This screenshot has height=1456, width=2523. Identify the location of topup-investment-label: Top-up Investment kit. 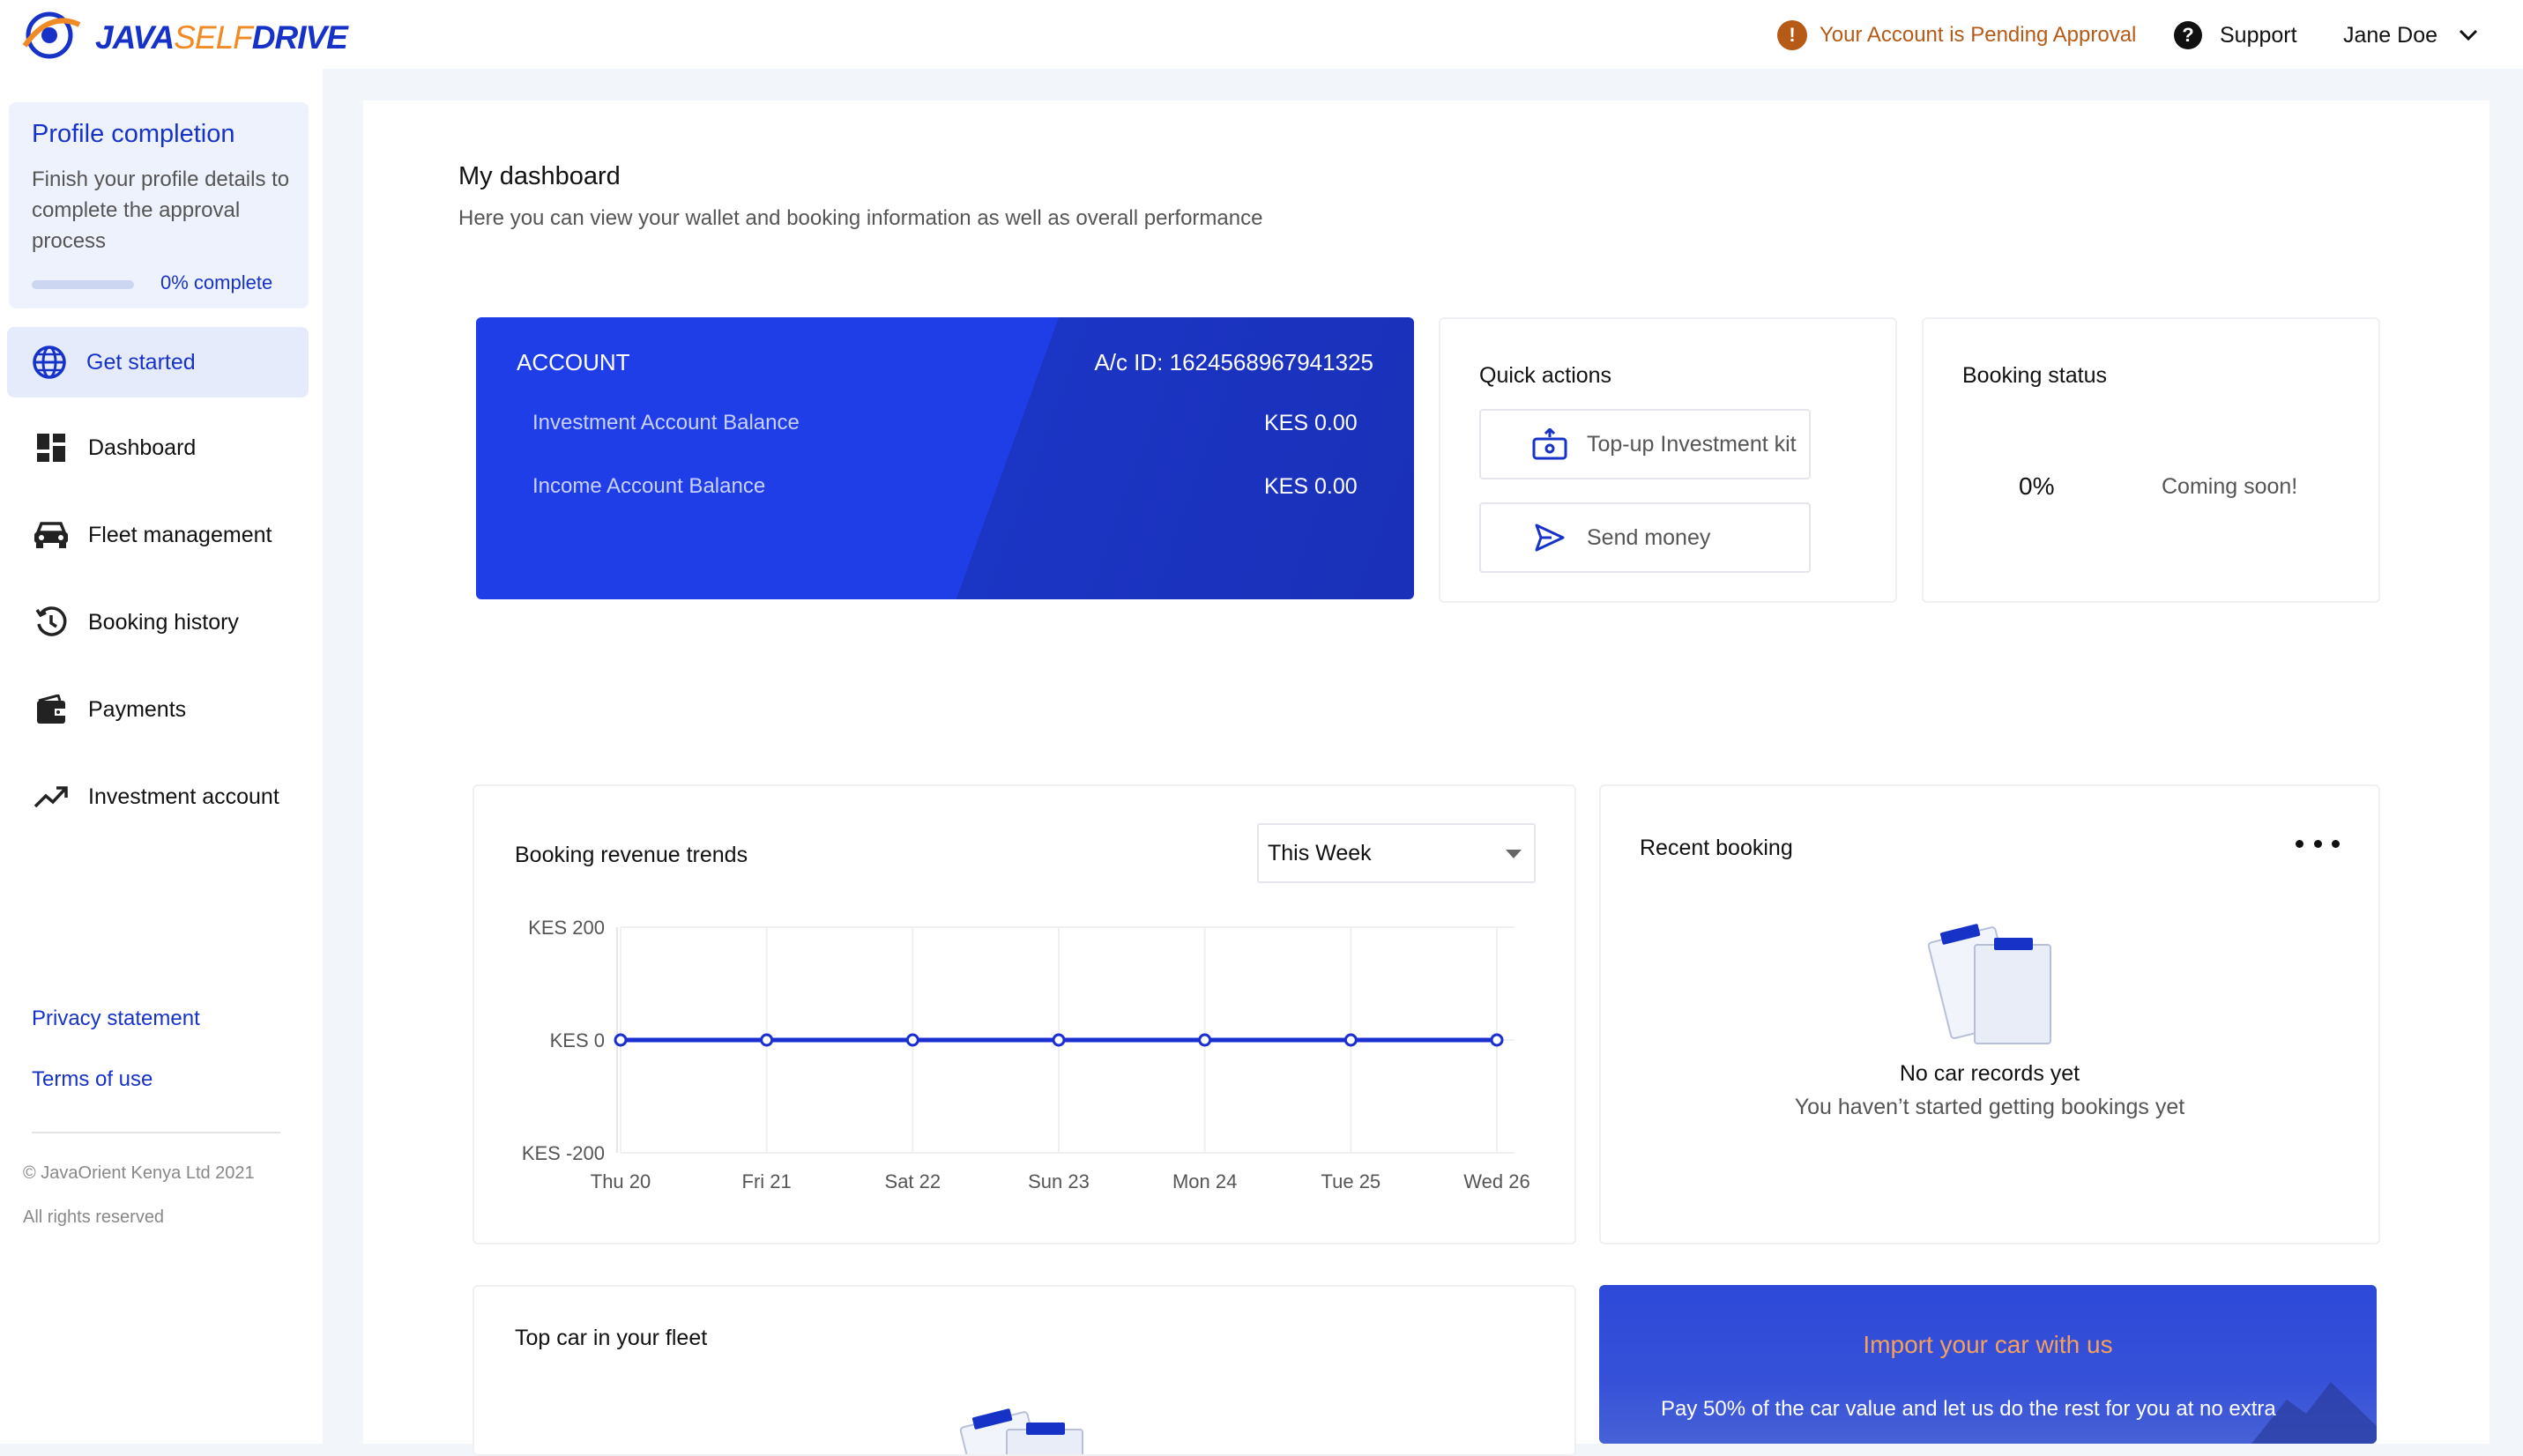
(1692, 444).